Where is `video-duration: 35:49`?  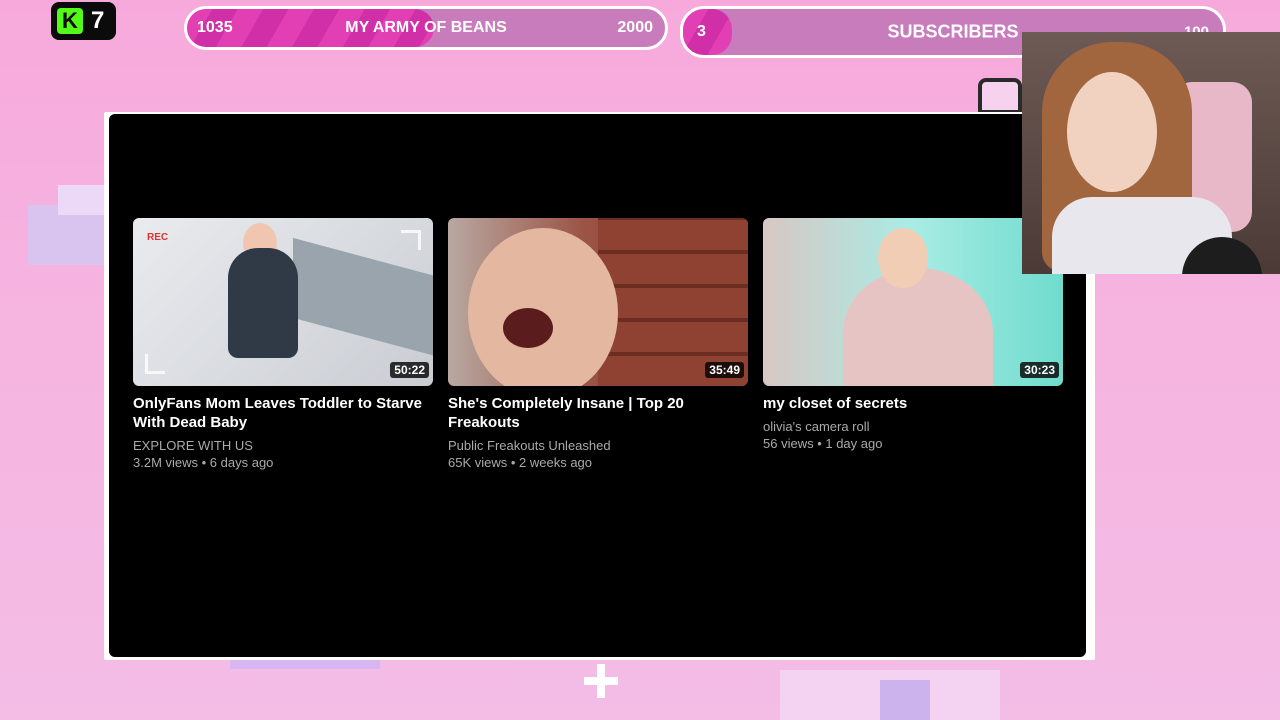
video-duration: 35:49 is located at coordinates (724, 370).